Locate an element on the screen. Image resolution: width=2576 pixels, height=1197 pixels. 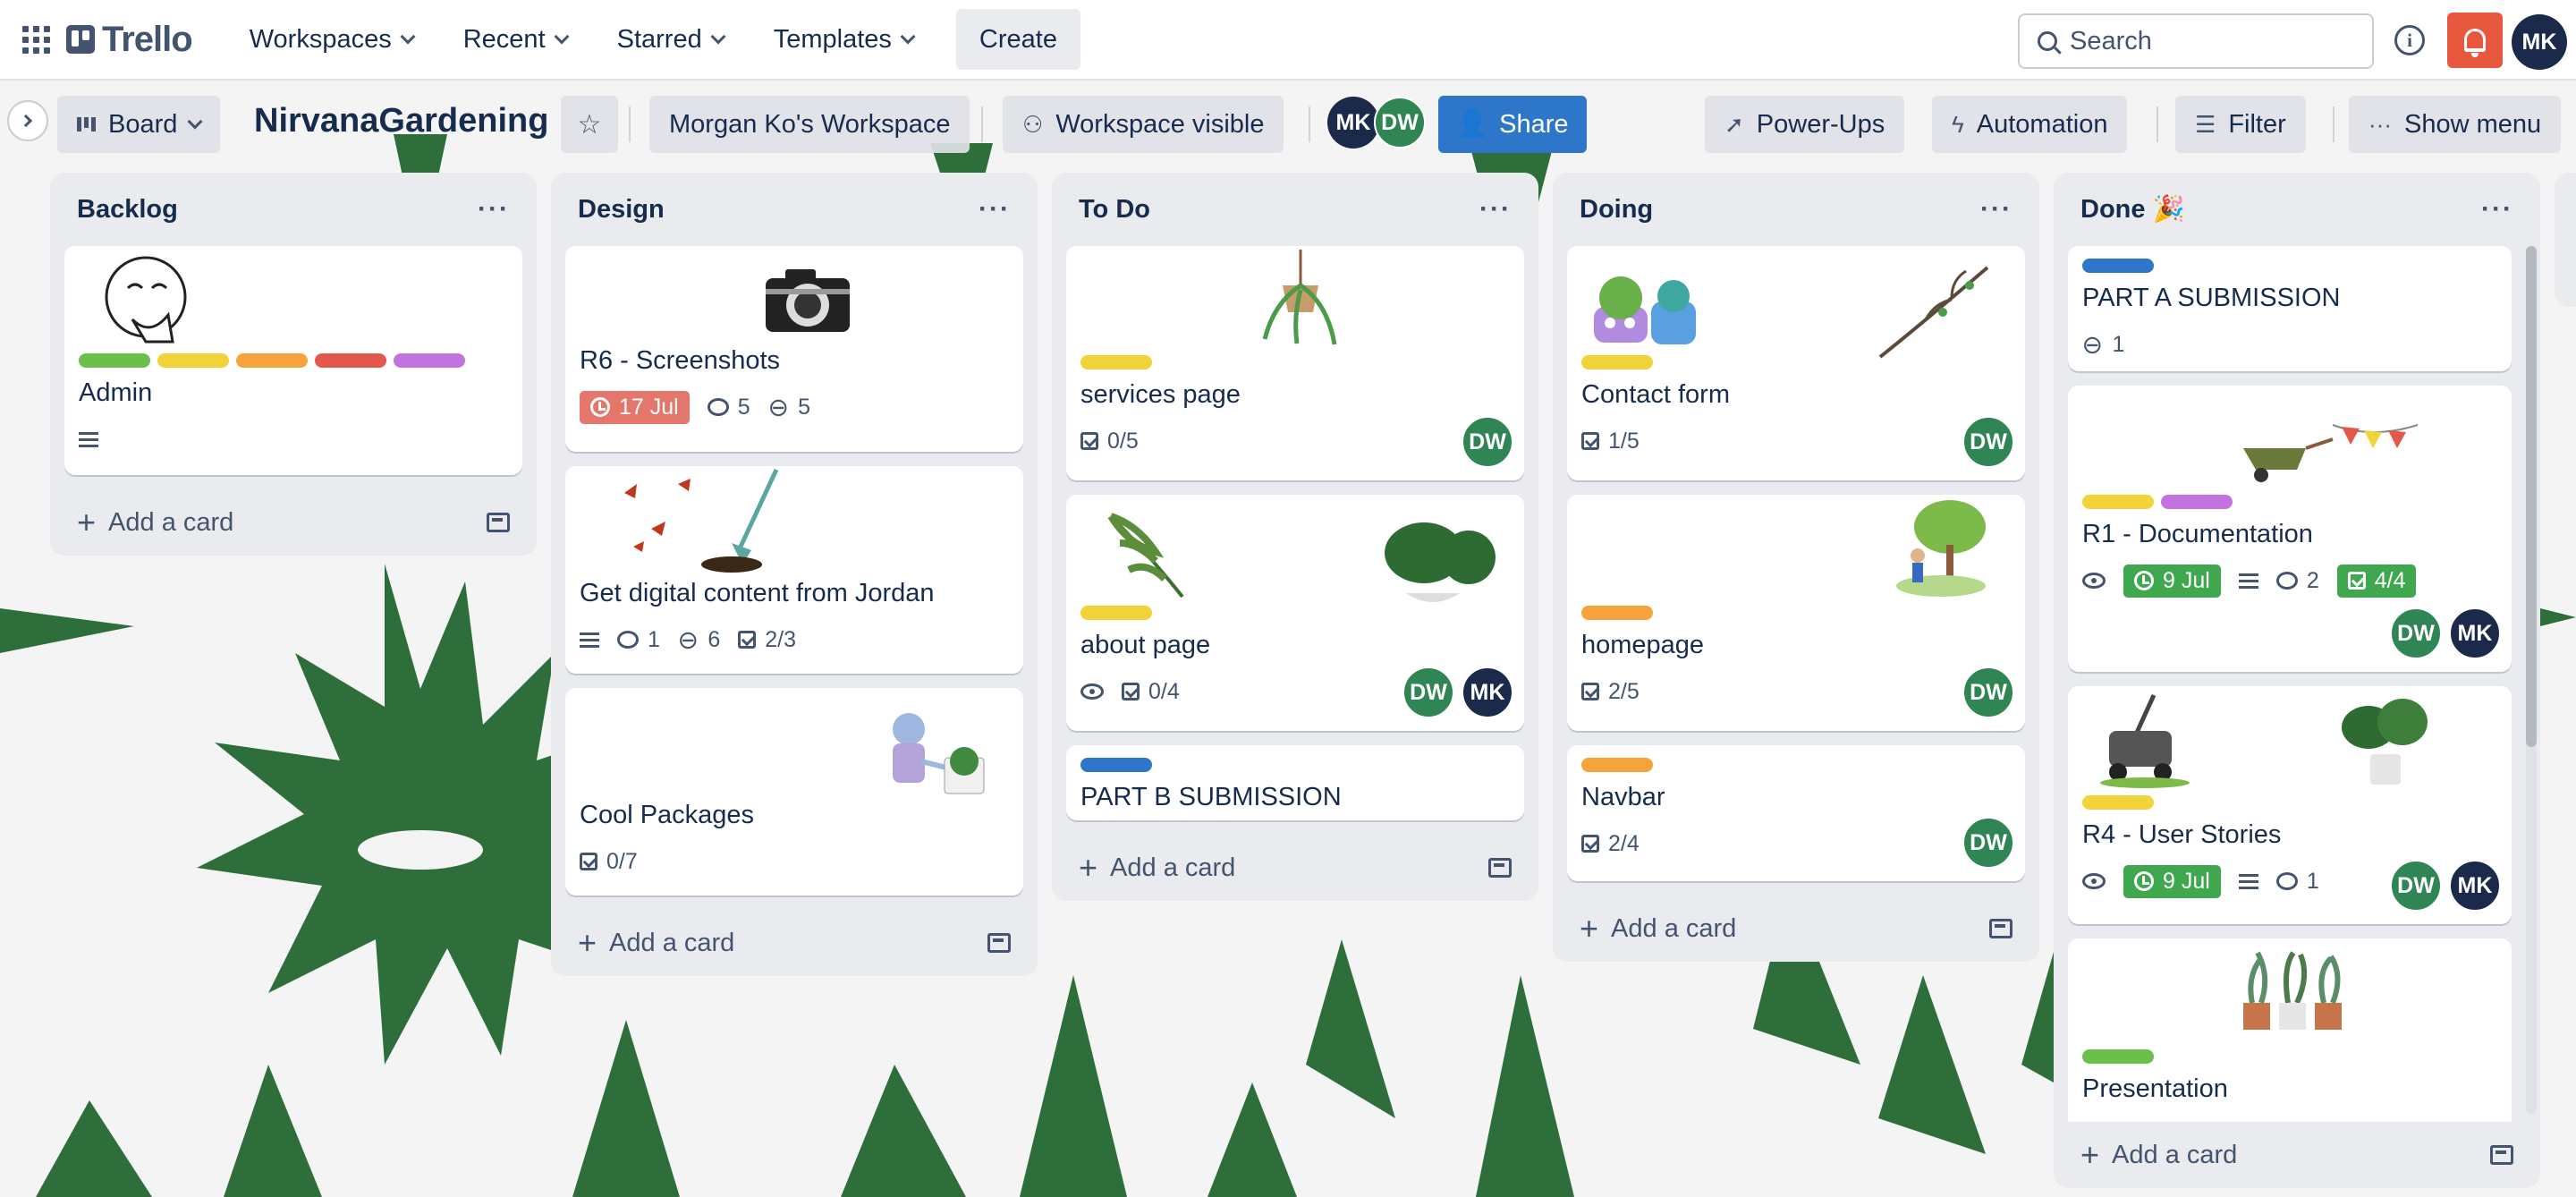
card-presentation: Presentation is located at coordinates (2290, 1036).